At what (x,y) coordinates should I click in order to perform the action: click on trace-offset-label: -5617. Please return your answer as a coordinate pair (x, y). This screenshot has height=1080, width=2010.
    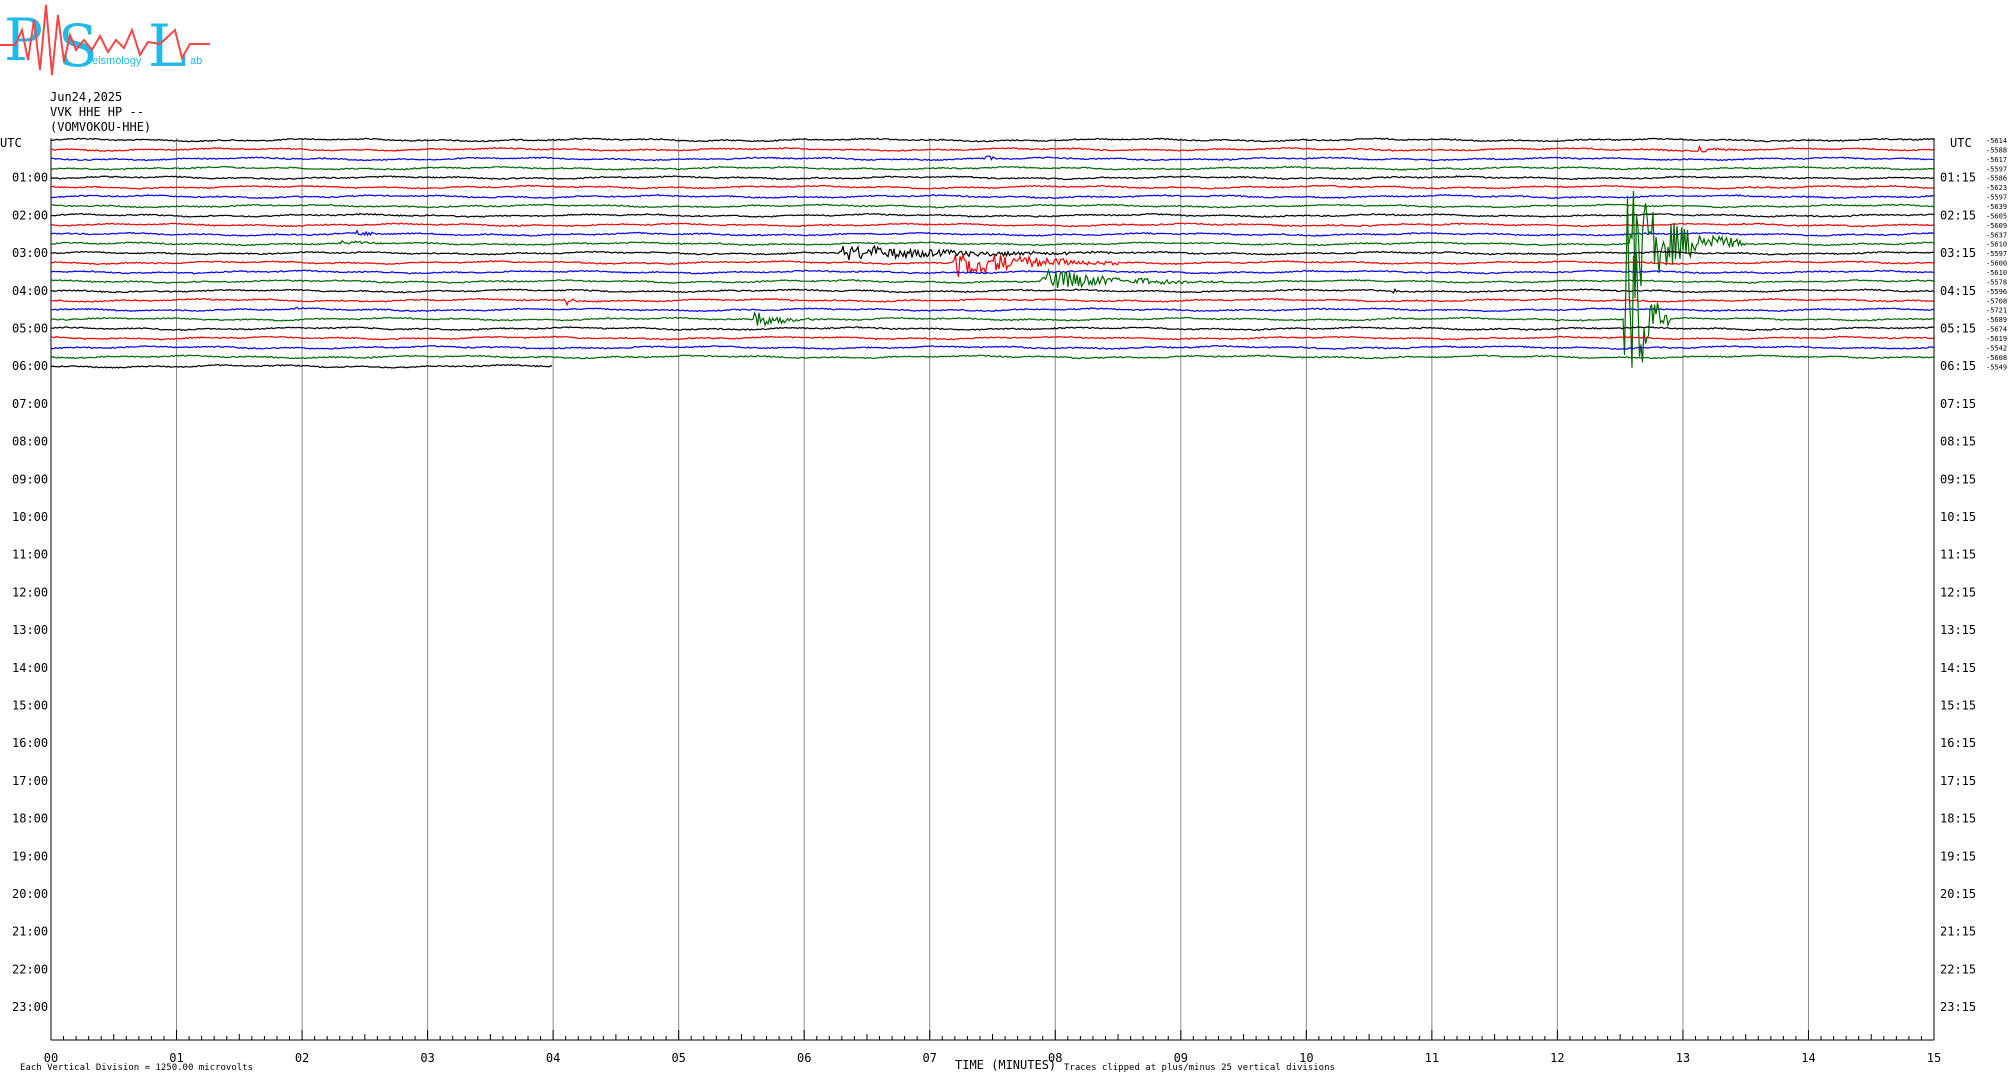
    Looking at the image, I should click on (1996, 160).